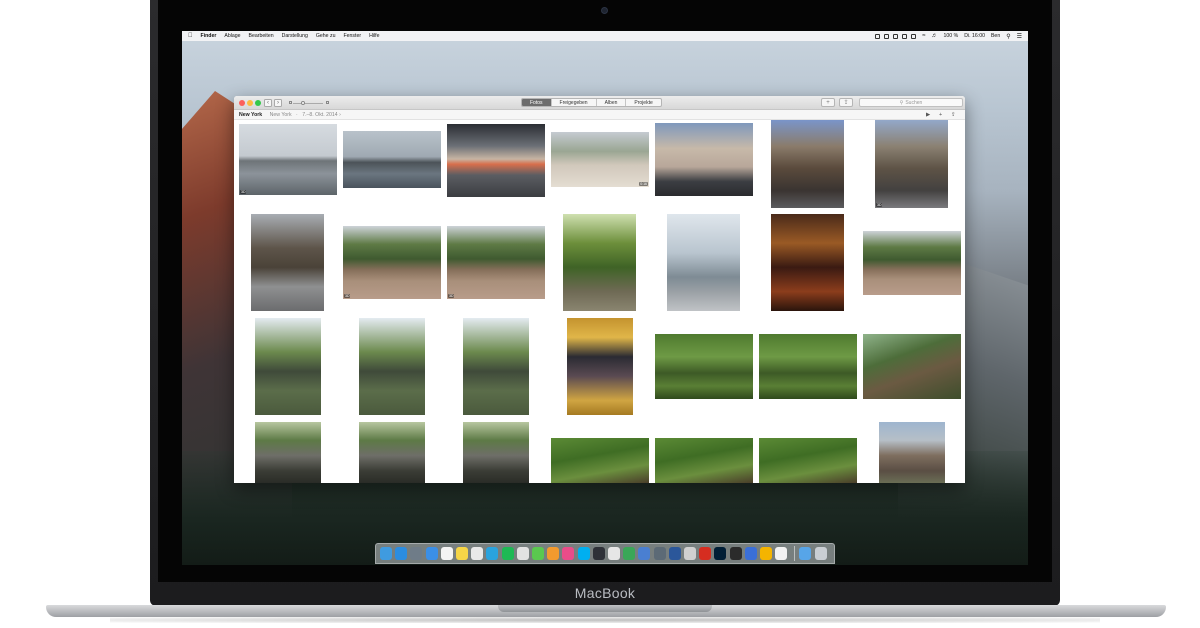 Image resolution: width=1200 pixels, height=628 pixels. I want to click on safari-icon, so click(431, 553).